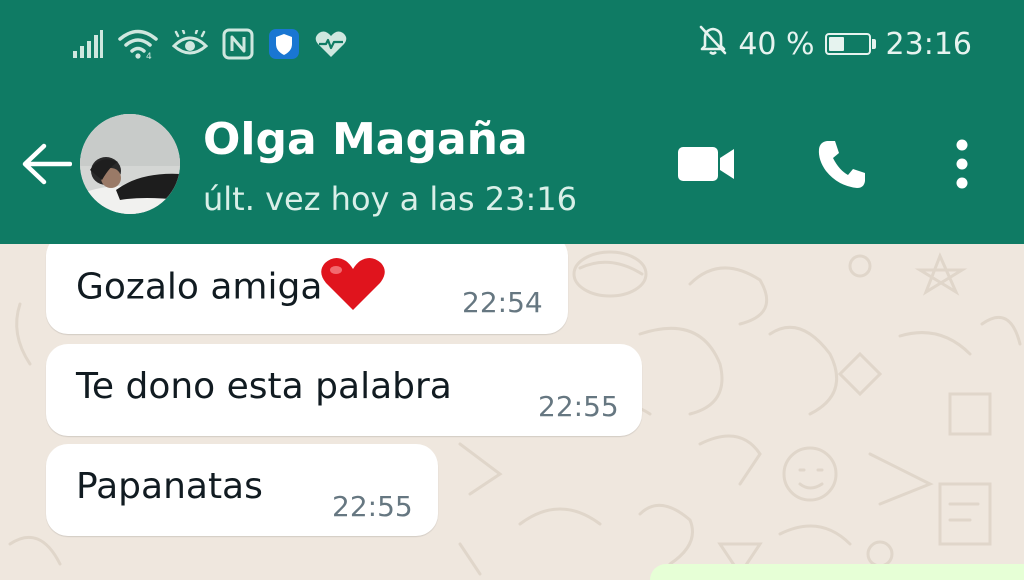  Describe the element at coordinates (138, 44) in the screenshot. I see `wifi-icon: 4` at that location.